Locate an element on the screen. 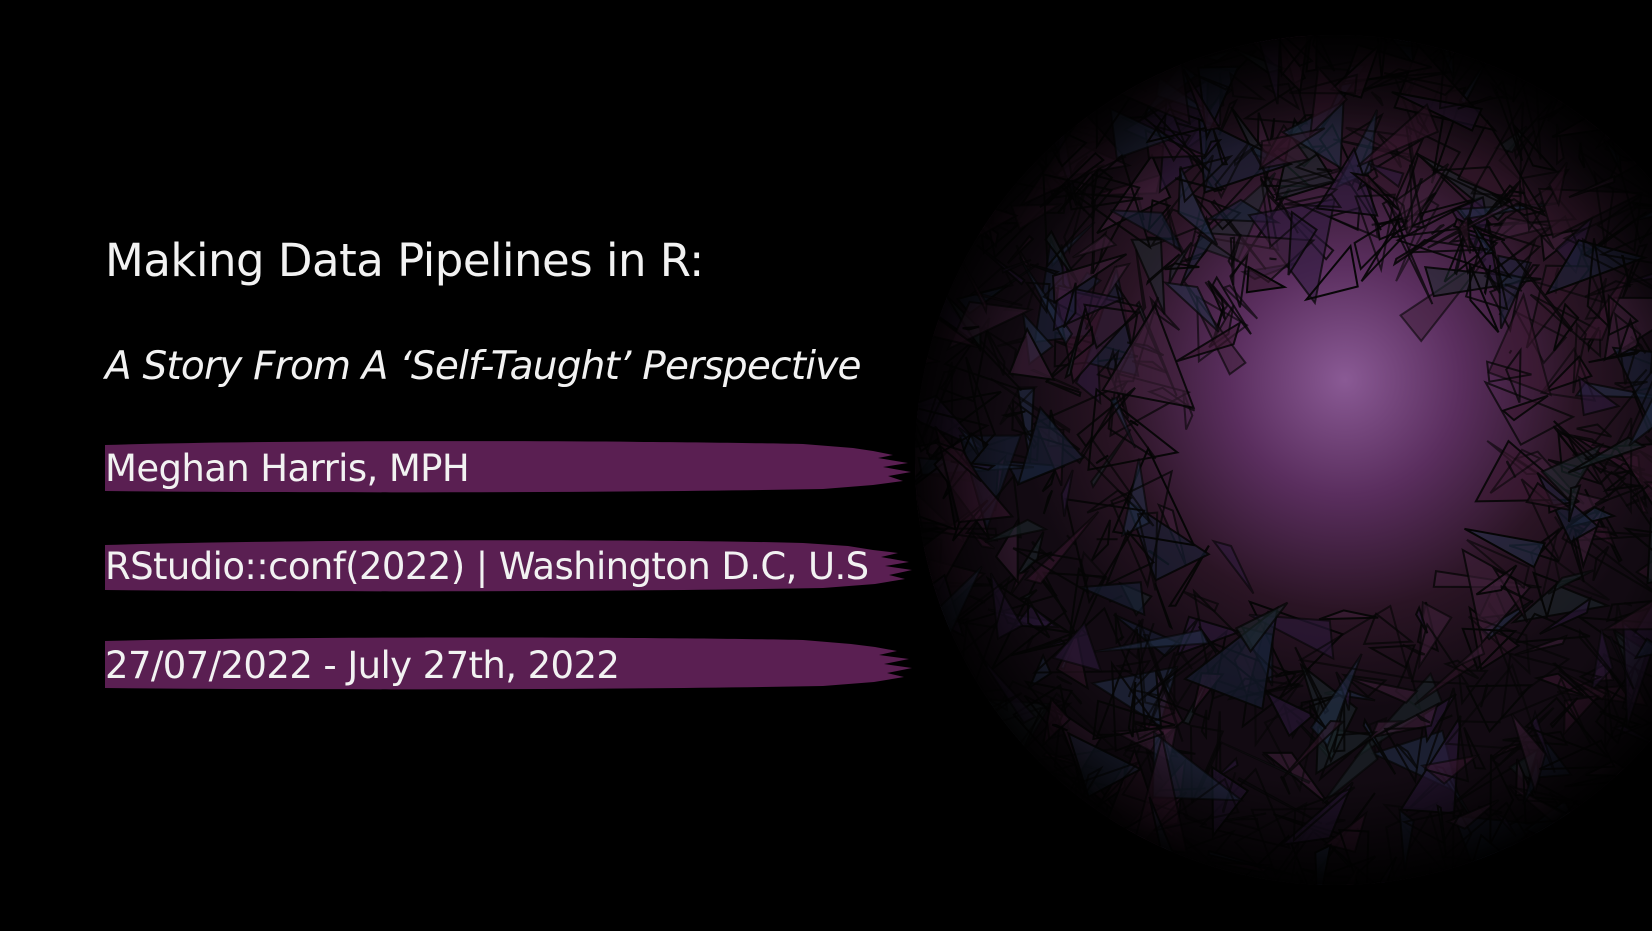 The width and height of the screenshot is (1652, 931). slide-title: Making Data Pipelines in R: is located at coordinates (404, 260).